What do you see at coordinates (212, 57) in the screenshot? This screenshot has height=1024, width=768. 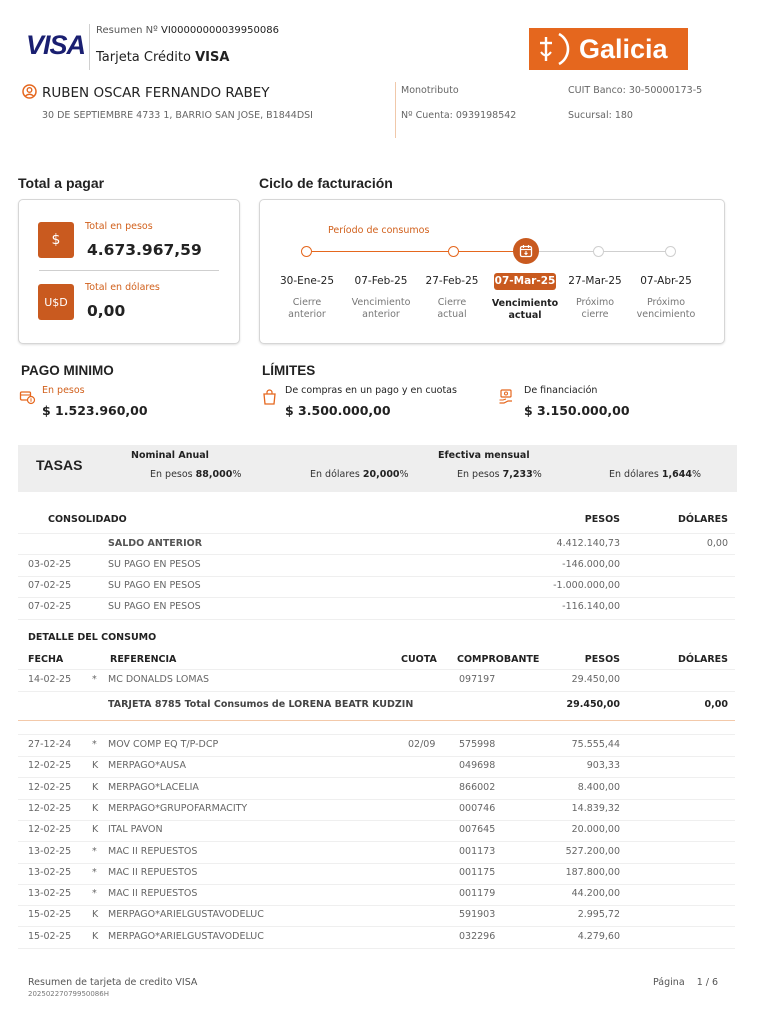 I see `card-brand: VISA` at bounding box center [212, 57].